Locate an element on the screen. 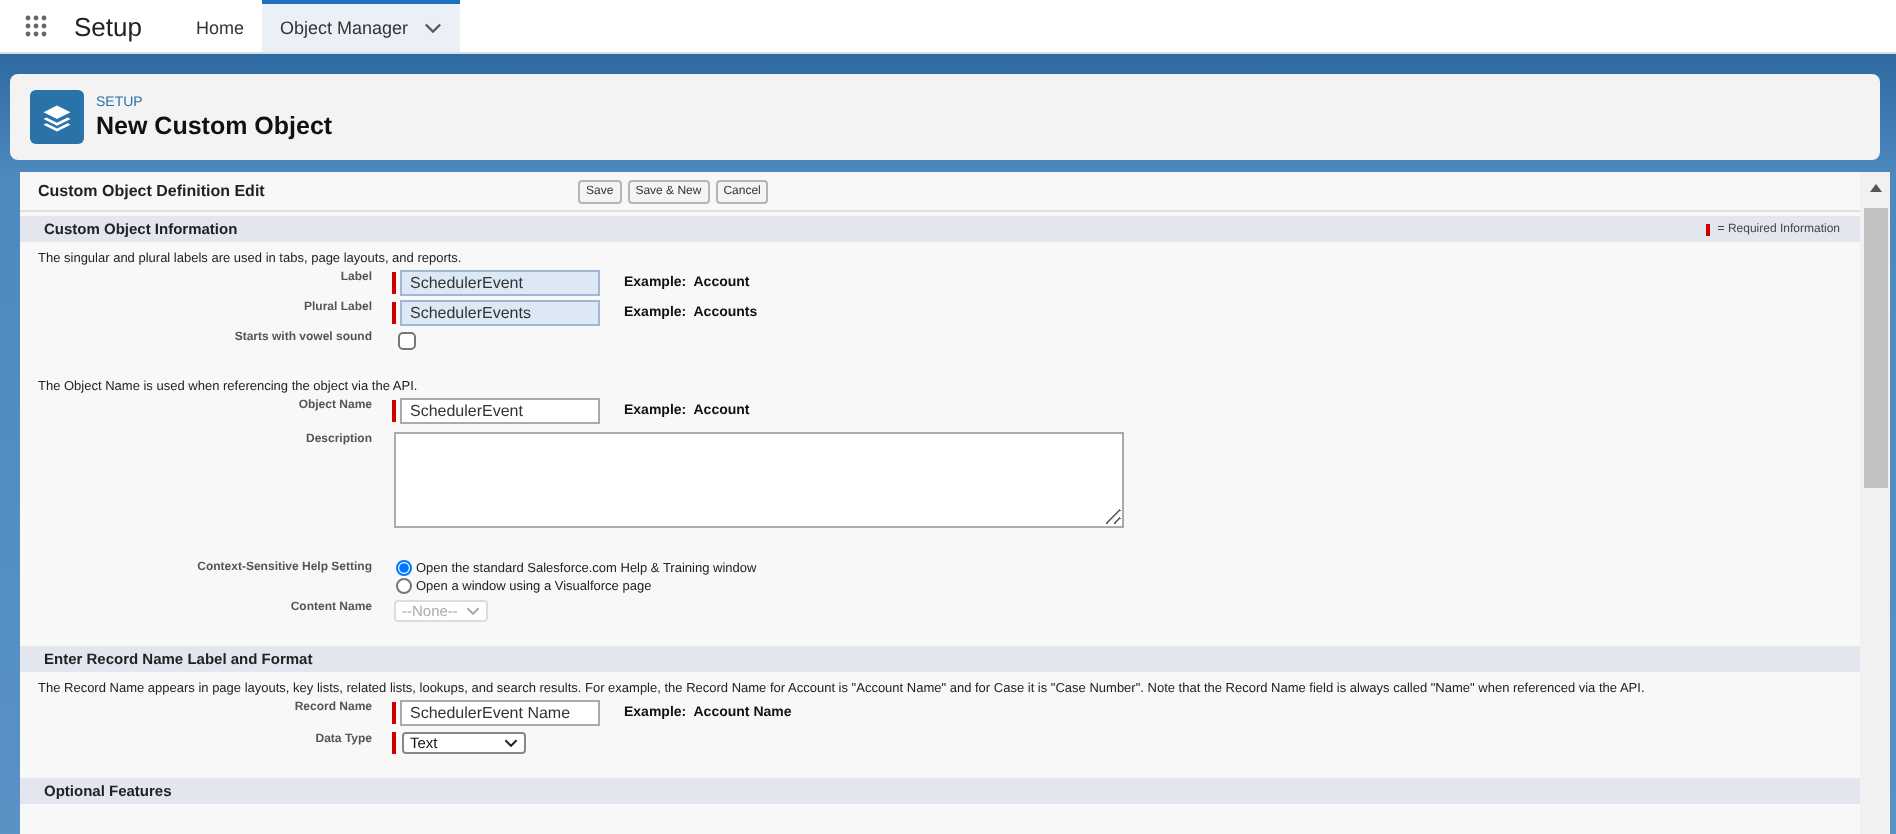 Image resolution: width=1896 pixels, height=834 pixels. nav-tab: Object Manager is located at coordinates (361, 26).